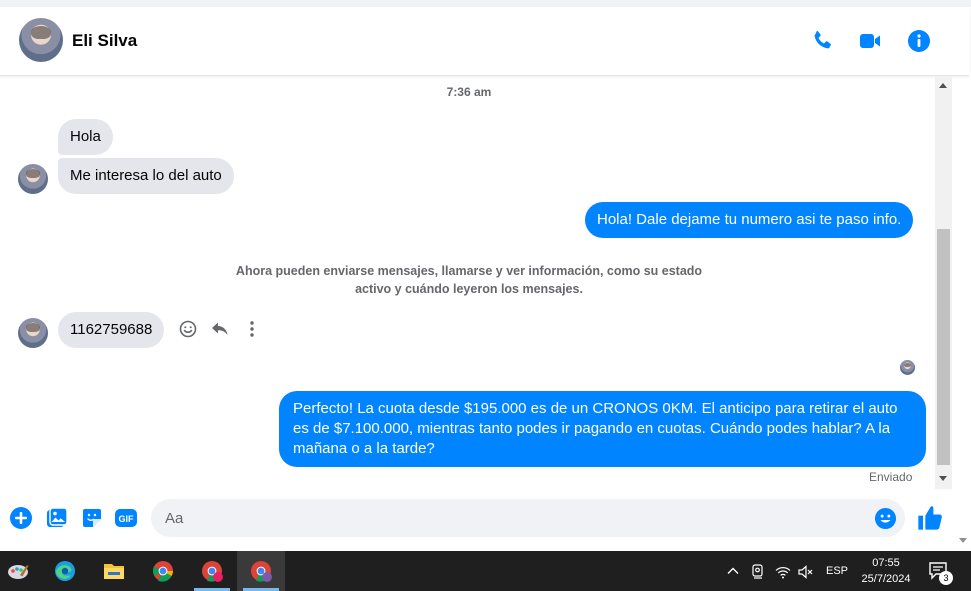  Describe the element at coordinates (92, 518) in the screenshot. I see `sticker-icon` at that location.